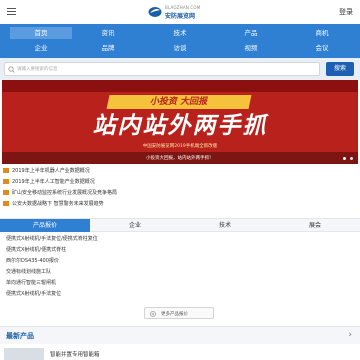 This screenshot has width=360, height=360. I want to click on main-nav: 首页 资讯 技术 产品 商机 企业 品牌 访谈 视频 会议, so click(180, 41).